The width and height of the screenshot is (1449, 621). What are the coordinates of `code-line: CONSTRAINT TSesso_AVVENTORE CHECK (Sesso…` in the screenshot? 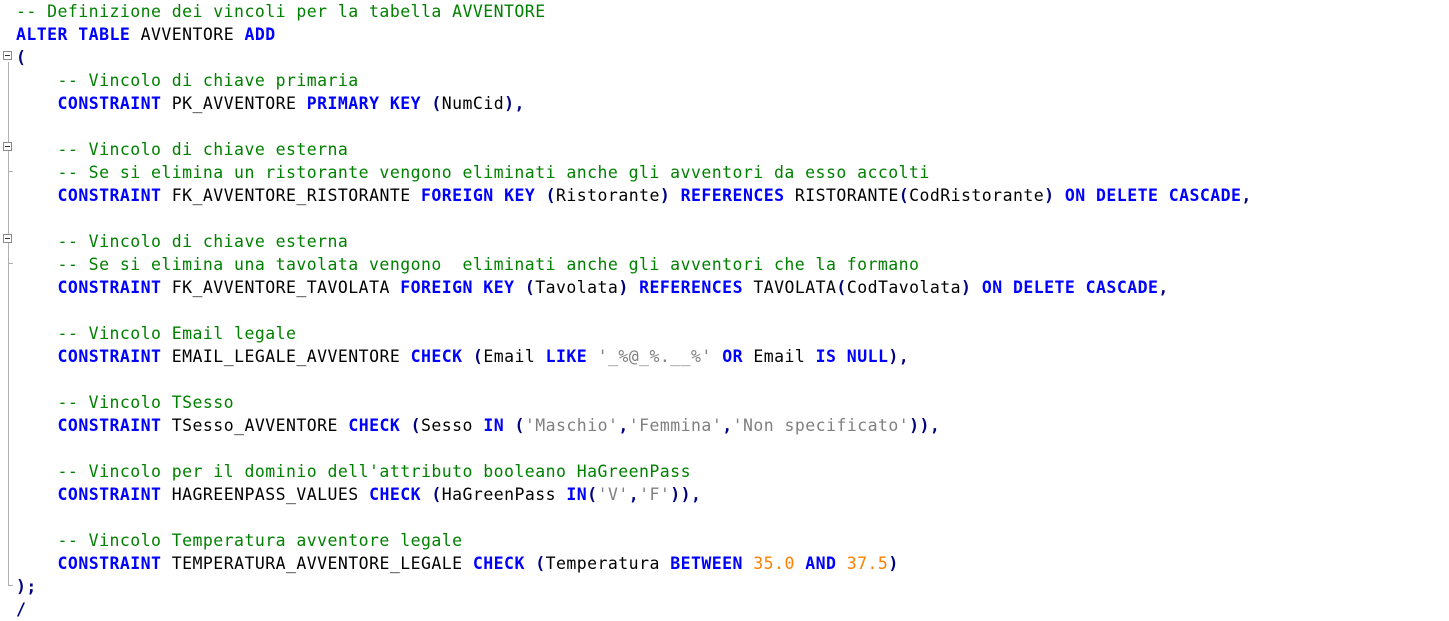 It's located at (634, 425).